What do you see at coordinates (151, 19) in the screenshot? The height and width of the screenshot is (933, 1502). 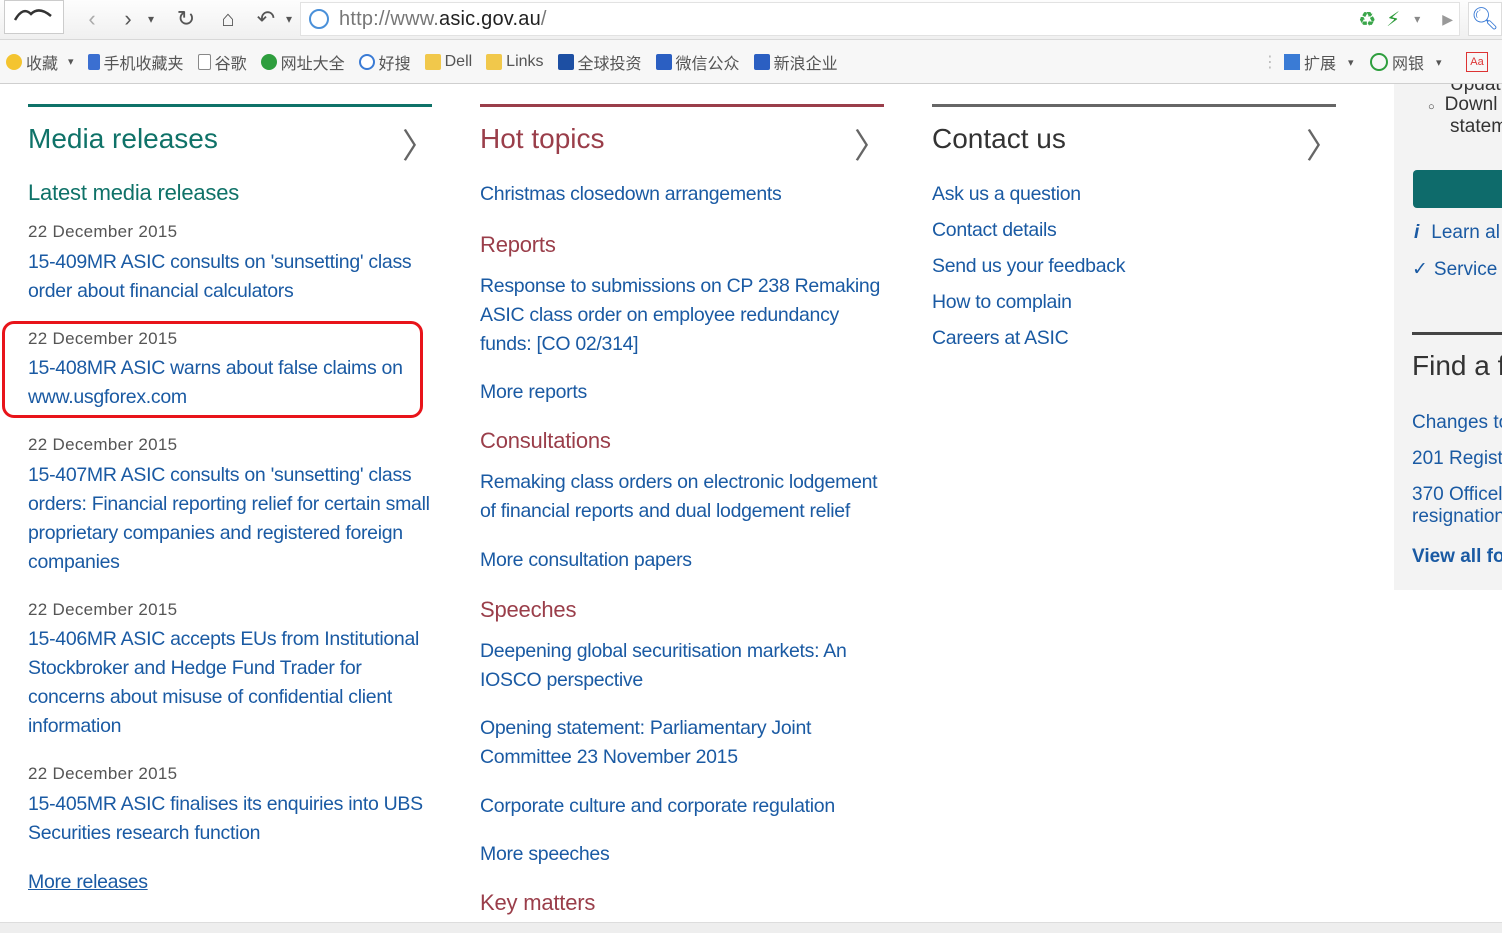 I see `forward-dropdown-icon: ▾` at bounding box center [151, 19].